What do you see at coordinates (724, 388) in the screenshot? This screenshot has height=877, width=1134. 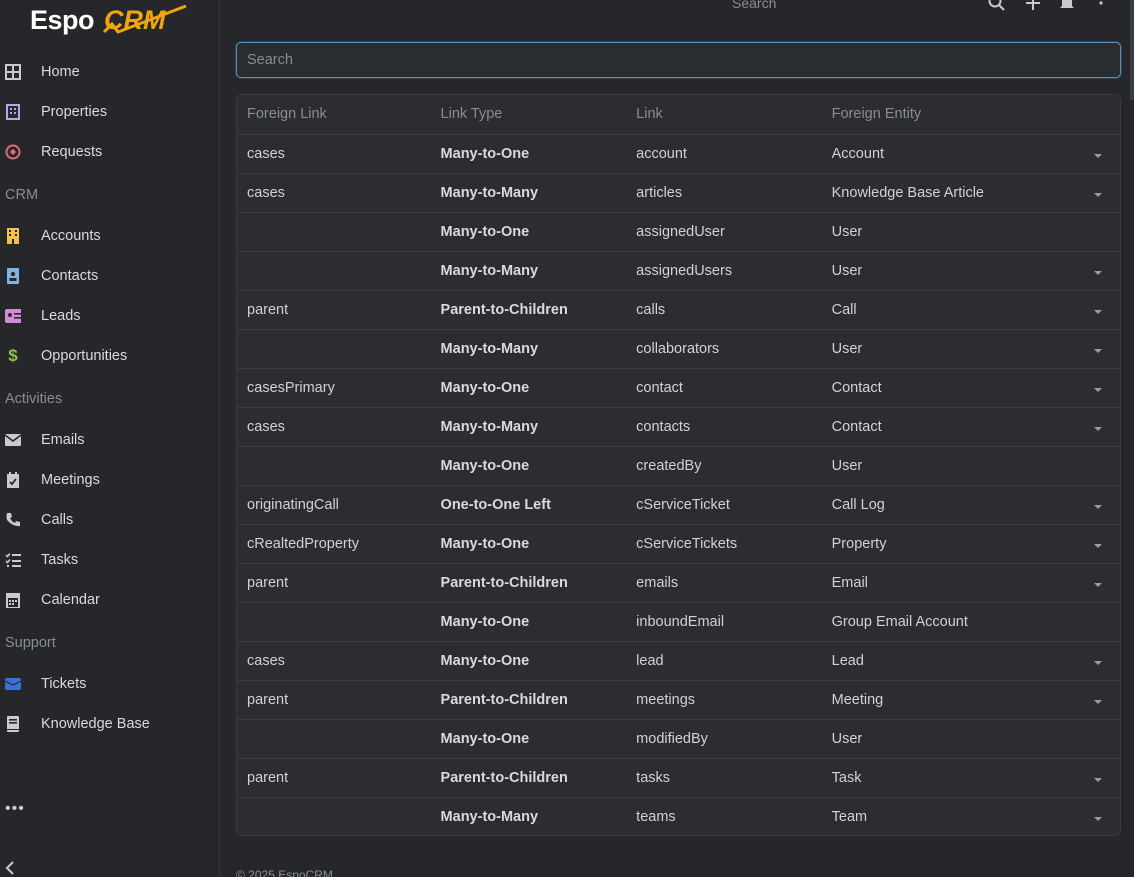 I see `cell-link: contact` at bounding box center [724, 388].